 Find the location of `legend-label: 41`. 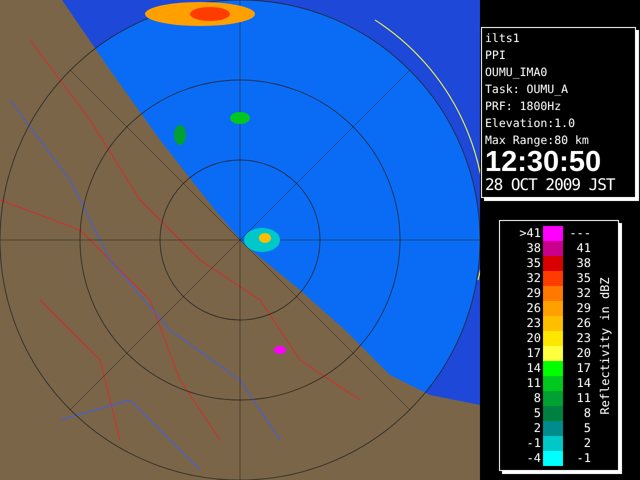

legend-label: 41 is located at coordinates (583, 248).